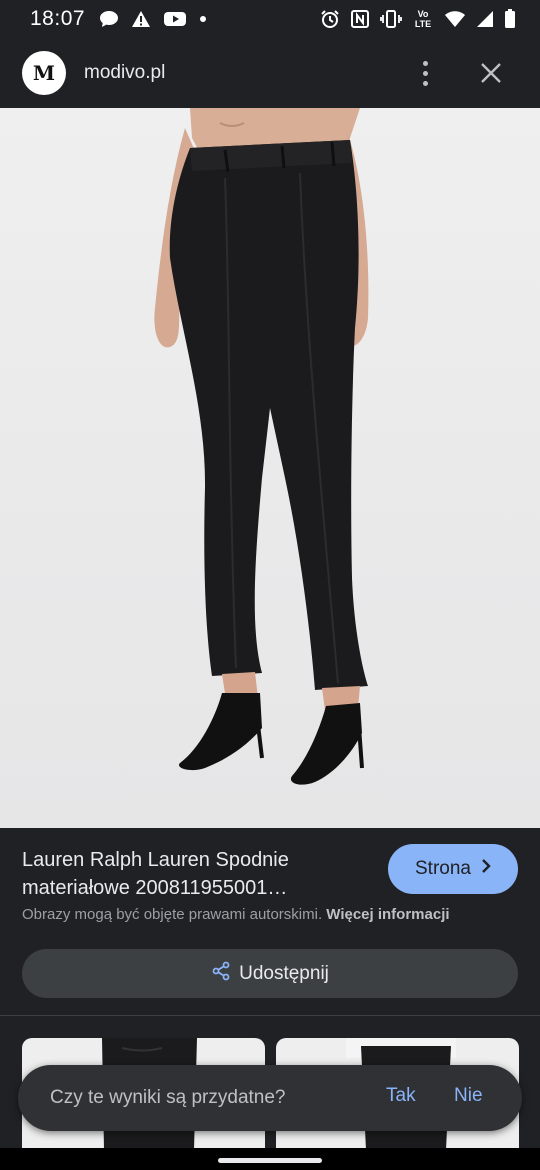 This screenshot has width=540, height=1170. Describe the element at coordinates (491, 73) in the screenshot. I see `close-icon` at that location.